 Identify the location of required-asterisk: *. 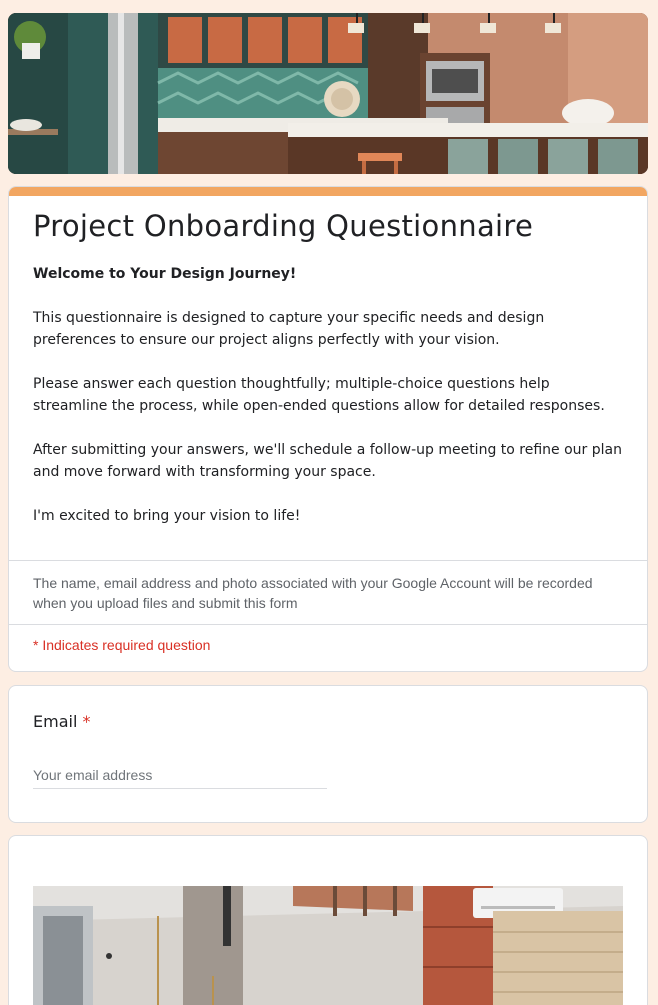
(86, 721).